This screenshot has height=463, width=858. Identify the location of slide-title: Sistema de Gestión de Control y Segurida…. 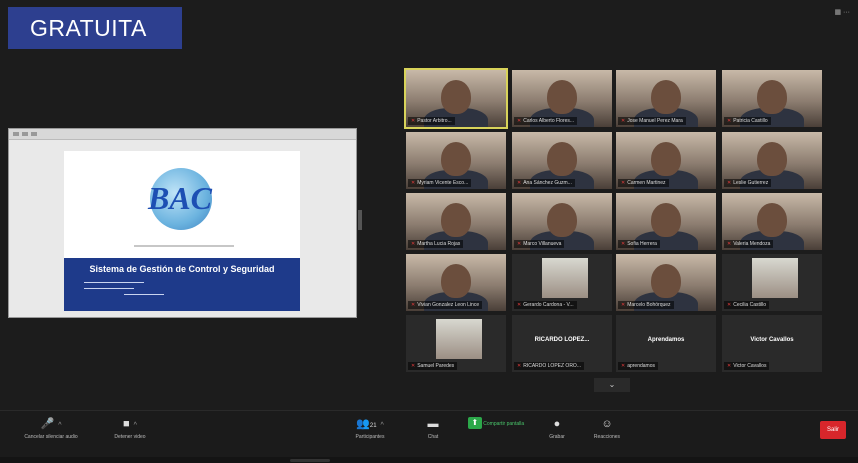
(182, 269).